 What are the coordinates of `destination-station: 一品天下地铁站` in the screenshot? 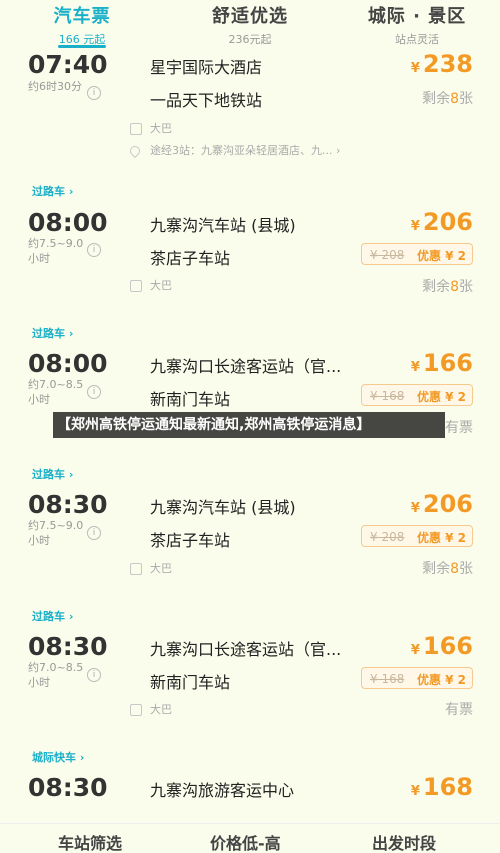 It's located at (206, 100).